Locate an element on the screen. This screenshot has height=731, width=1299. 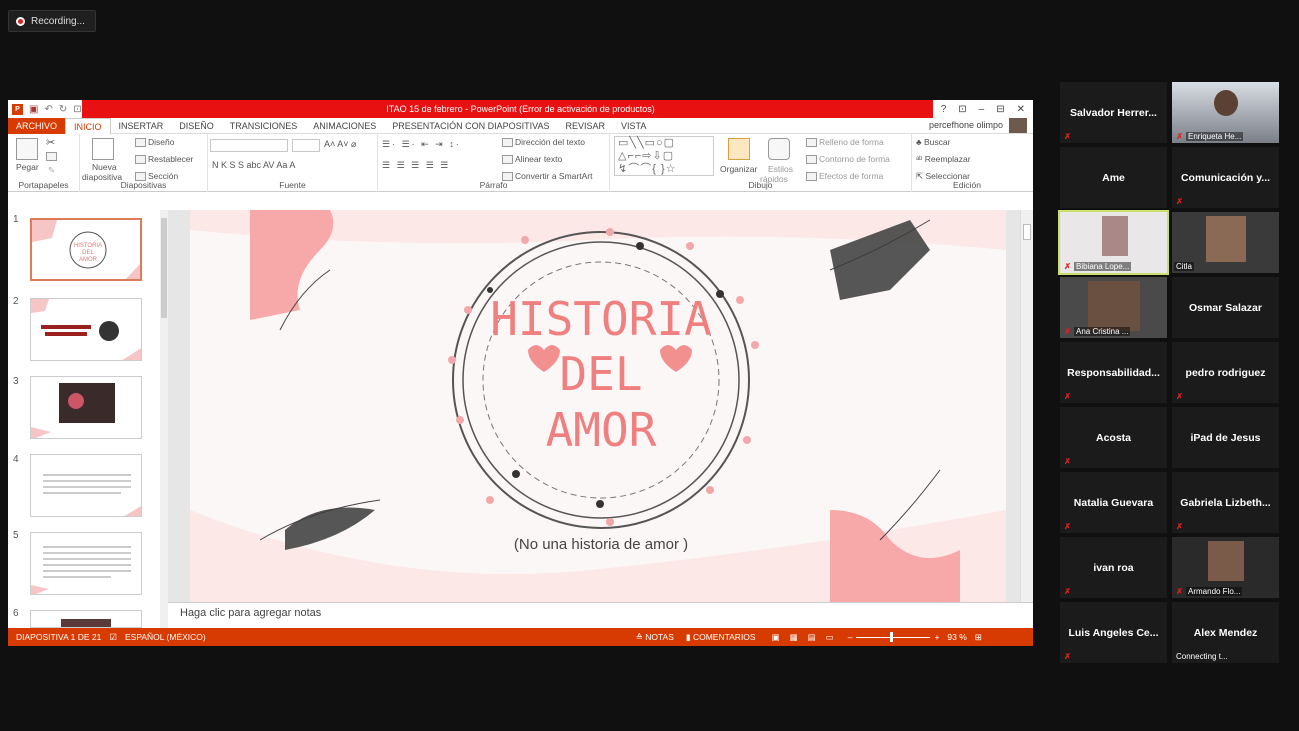
language-label: ESPAÑOL (MÉXICO) is located at coordinates (165, 637).